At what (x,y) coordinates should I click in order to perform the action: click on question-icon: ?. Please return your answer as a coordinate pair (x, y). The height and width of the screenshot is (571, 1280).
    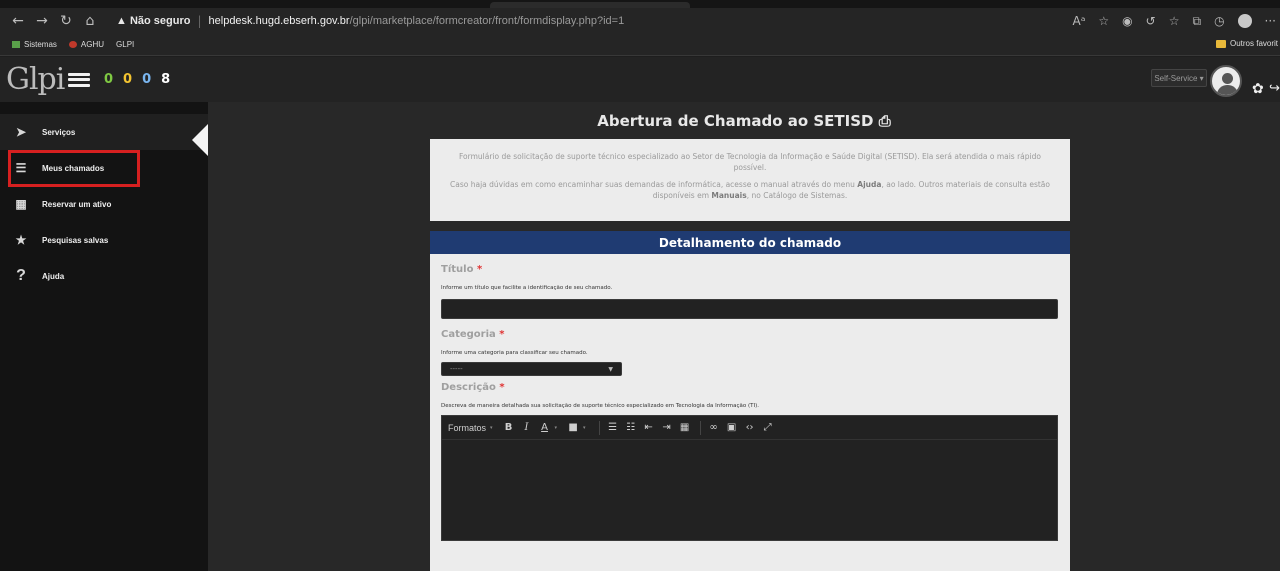
    Looking at the image, I should click on (21, 275).